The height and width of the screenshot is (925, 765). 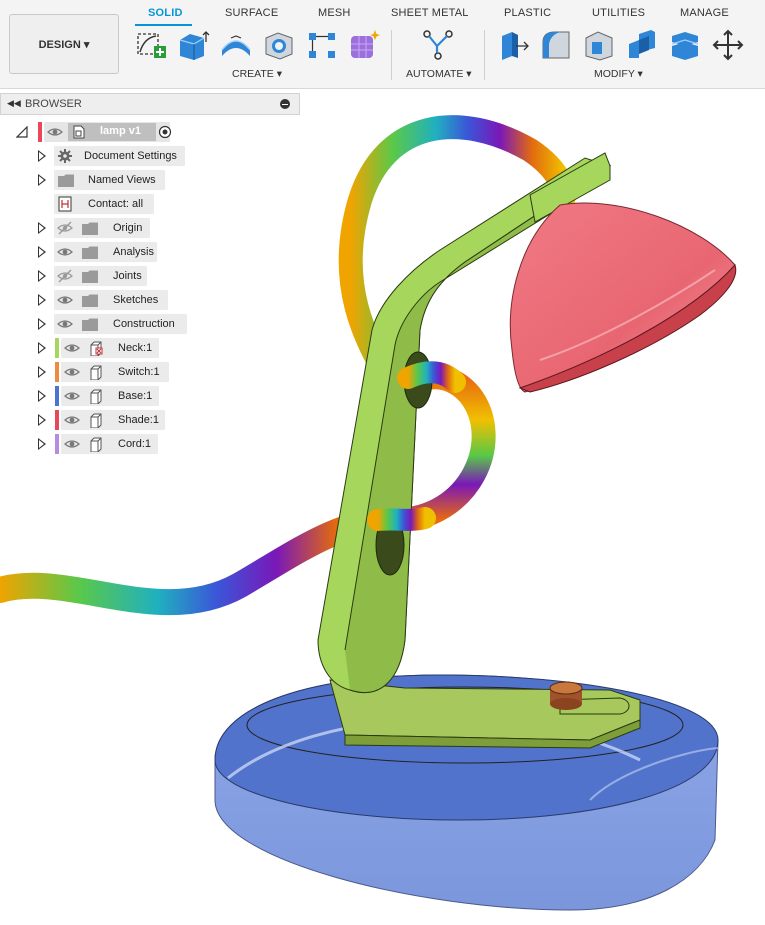 I want to click on node-box: Contact: all, so click(x=104, y=204).